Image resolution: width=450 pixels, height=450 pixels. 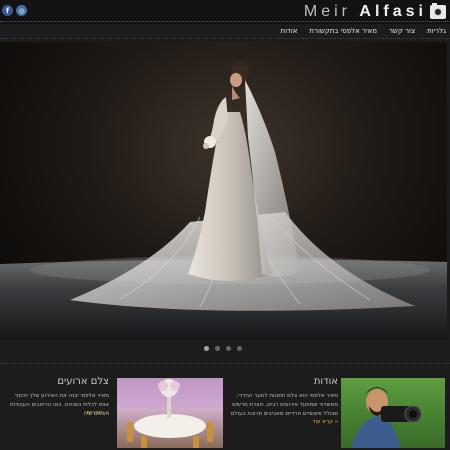 I want to click on events-read-more-label: הגדרות, so click(x=95, y=413).